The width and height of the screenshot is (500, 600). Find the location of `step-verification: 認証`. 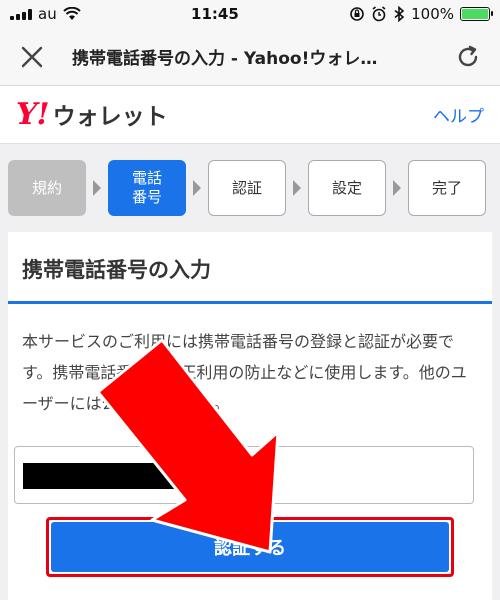

step-verification: 認証 is located at coordinates (247, 188).